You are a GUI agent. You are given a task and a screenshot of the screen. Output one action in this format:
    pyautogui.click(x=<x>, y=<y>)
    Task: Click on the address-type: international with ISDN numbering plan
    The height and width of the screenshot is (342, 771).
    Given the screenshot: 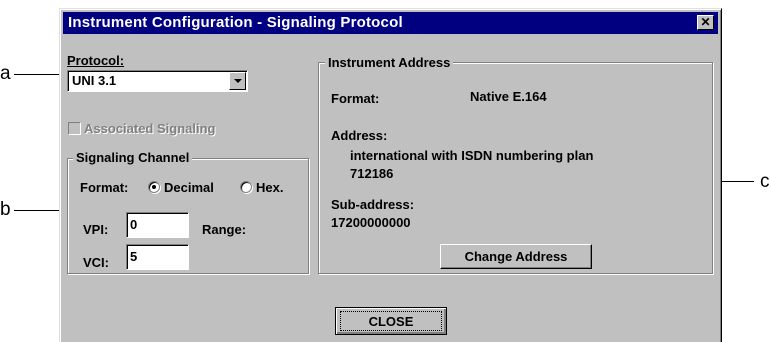 What is the action you would take?
    pyautogui.click(x=472, y=155)
    